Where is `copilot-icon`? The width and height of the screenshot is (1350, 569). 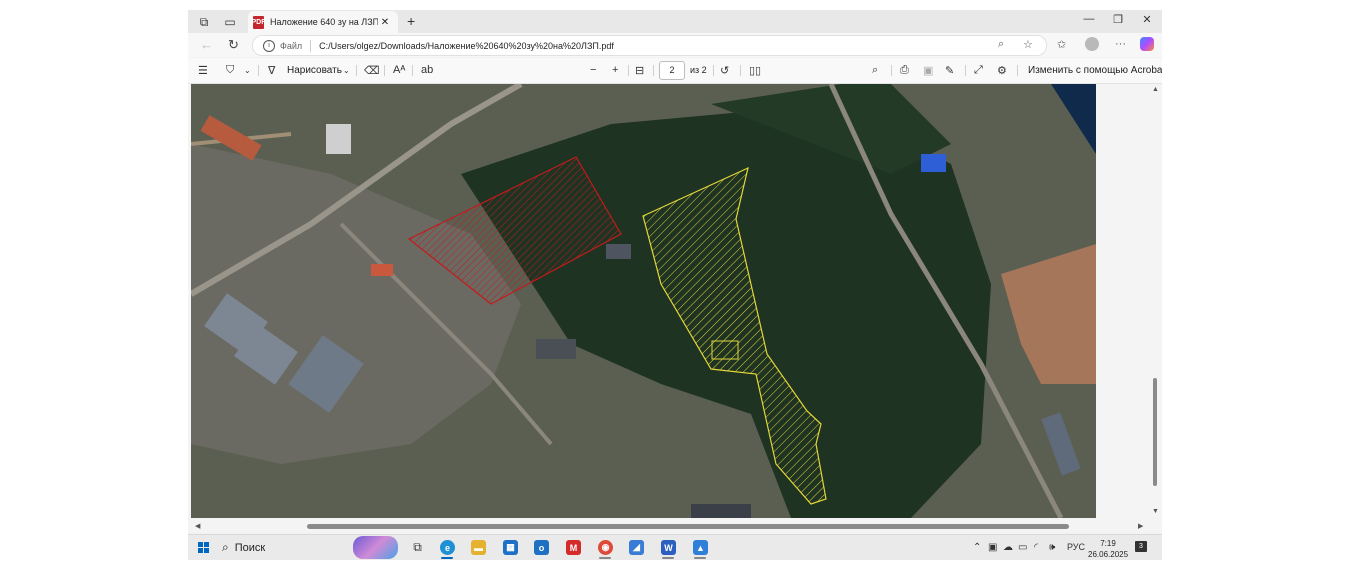 copilot-icon is located at coordinates (1147, 44).